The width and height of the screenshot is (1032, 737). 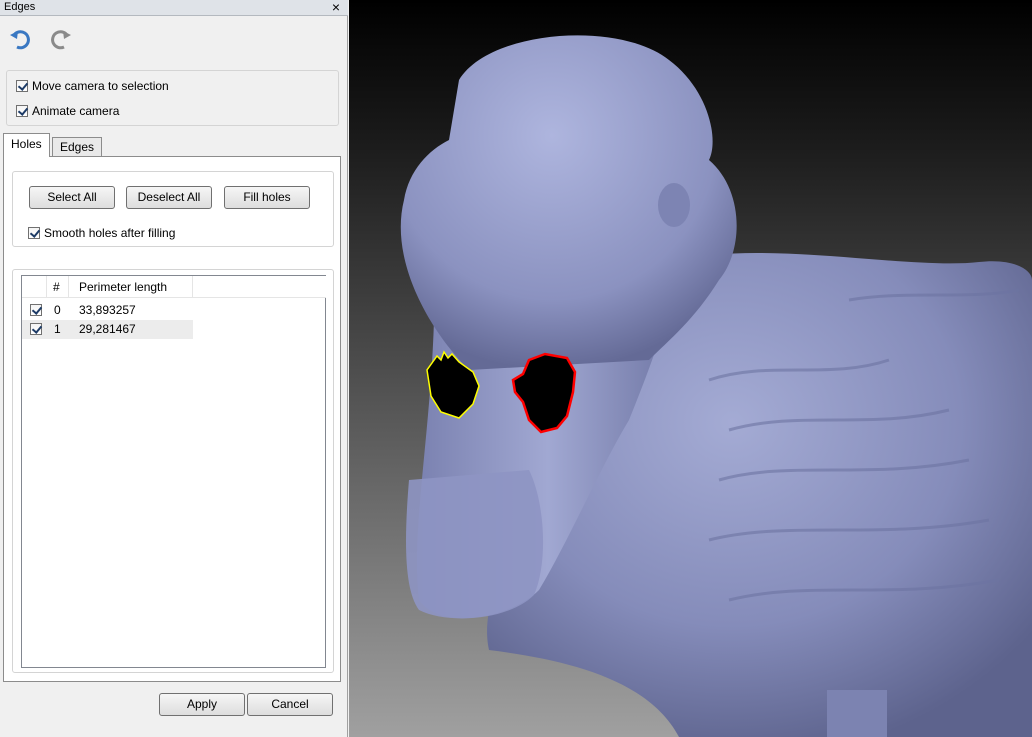 I want to click on animate-camera-label: Animate camera, so click(x=76, y=111).